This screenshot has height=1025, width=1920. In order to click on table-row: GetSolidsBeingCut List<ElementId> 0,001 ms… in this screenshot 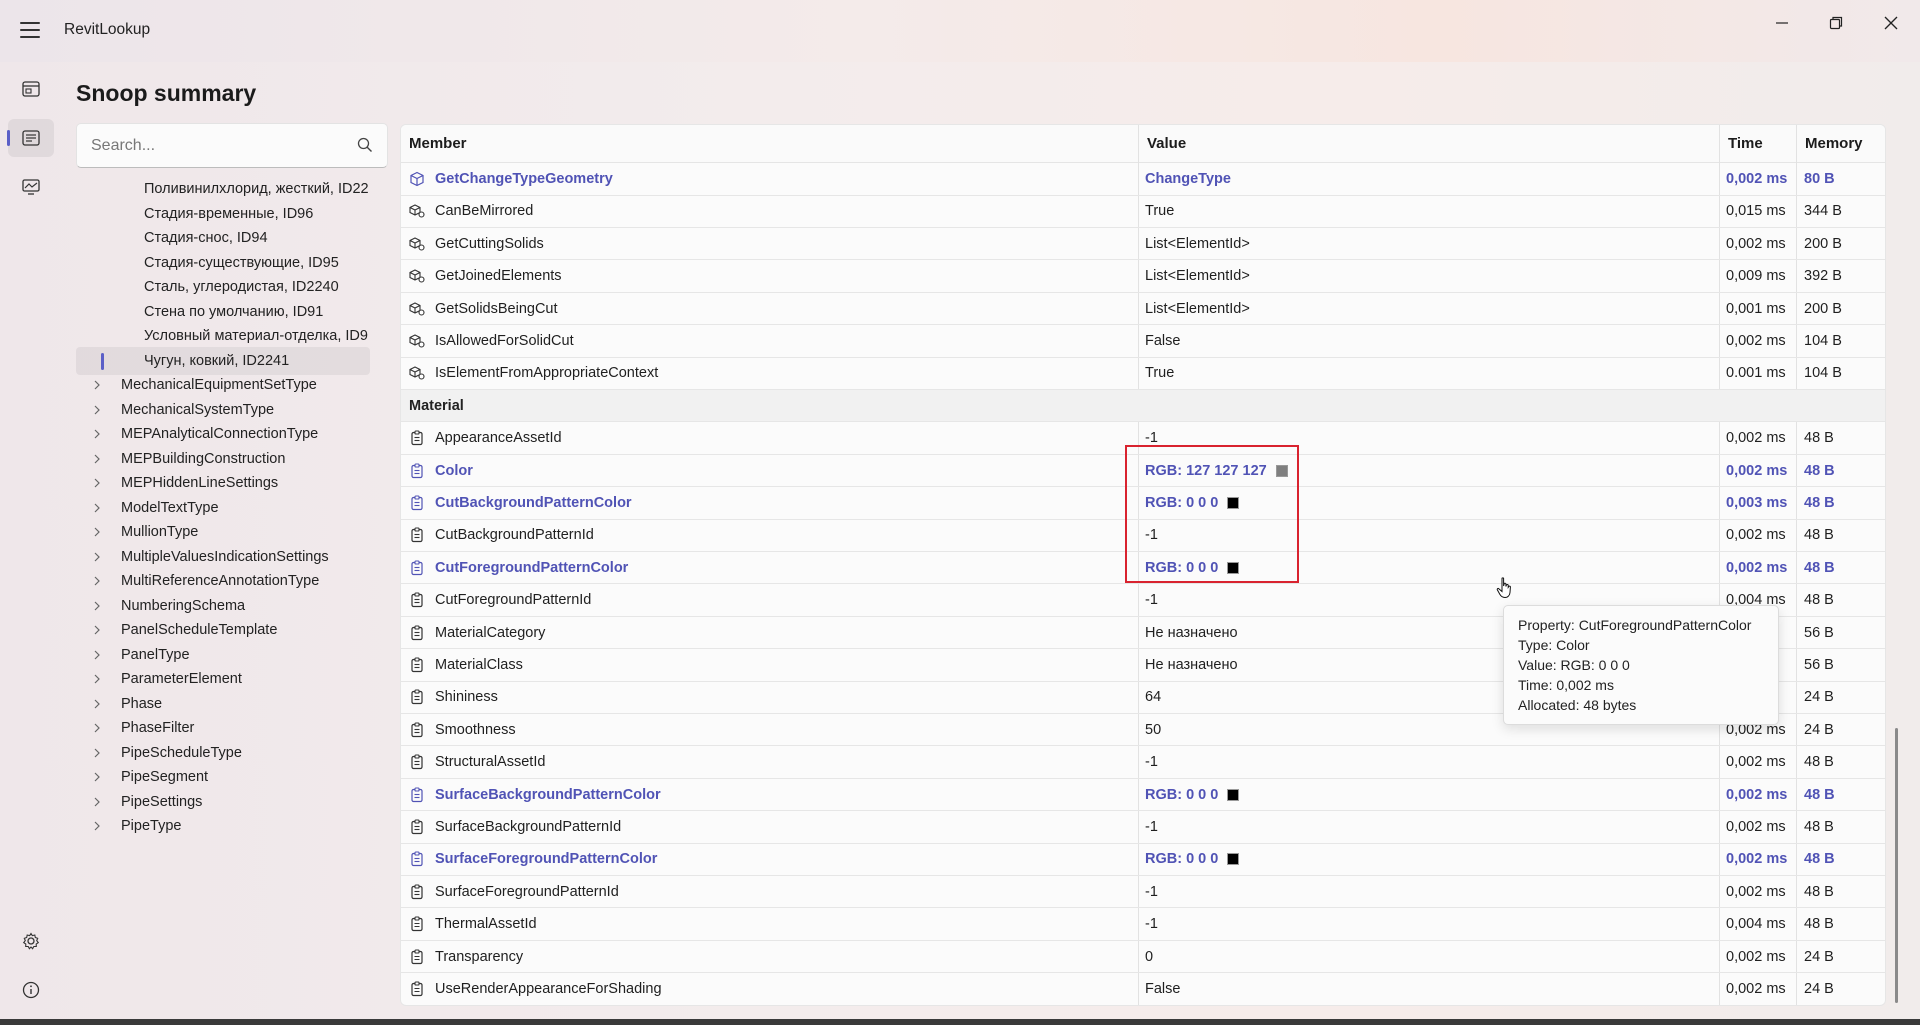, I will do `click(1143, 309)`.